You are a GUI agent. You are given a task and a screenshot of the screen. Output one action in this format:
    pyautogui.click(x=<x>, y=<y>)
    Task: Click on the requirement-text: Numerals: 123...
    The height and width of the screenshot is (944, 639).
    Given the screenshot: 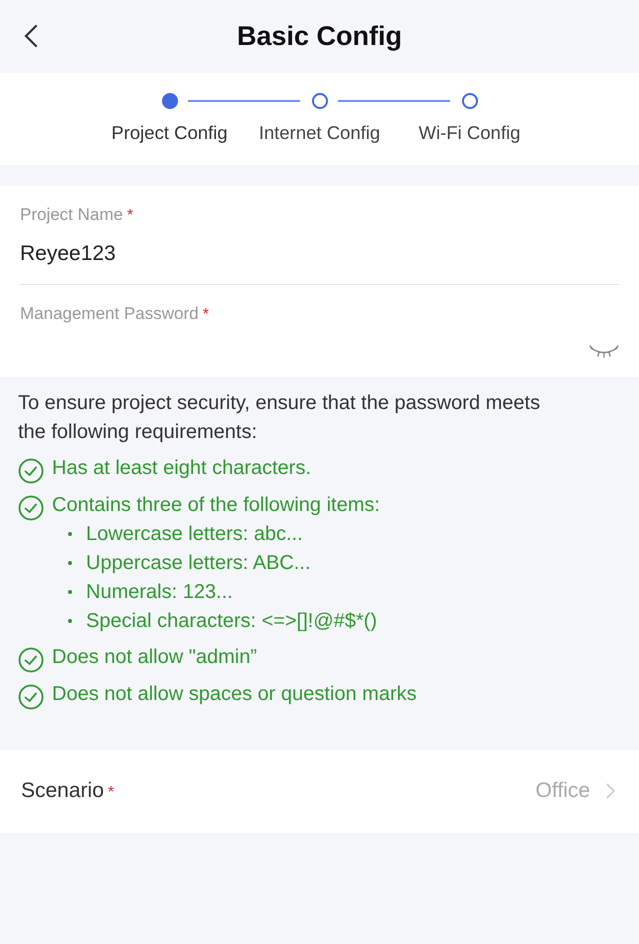 What is the action you would take?
    pyautogui.click(x=159, y=592)
    